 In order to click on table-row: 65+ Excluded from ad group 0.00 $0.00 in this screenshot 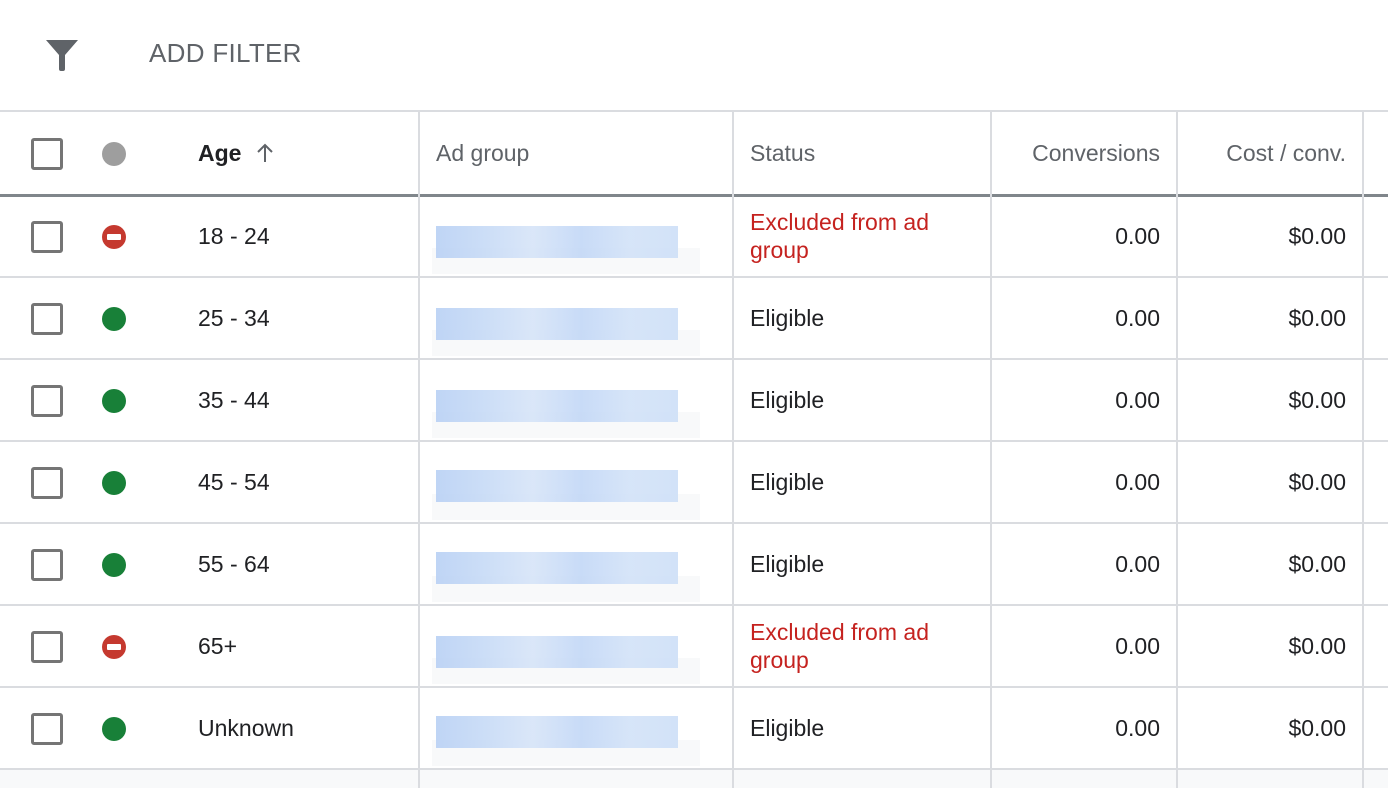, I will do `click(694, 647)`.